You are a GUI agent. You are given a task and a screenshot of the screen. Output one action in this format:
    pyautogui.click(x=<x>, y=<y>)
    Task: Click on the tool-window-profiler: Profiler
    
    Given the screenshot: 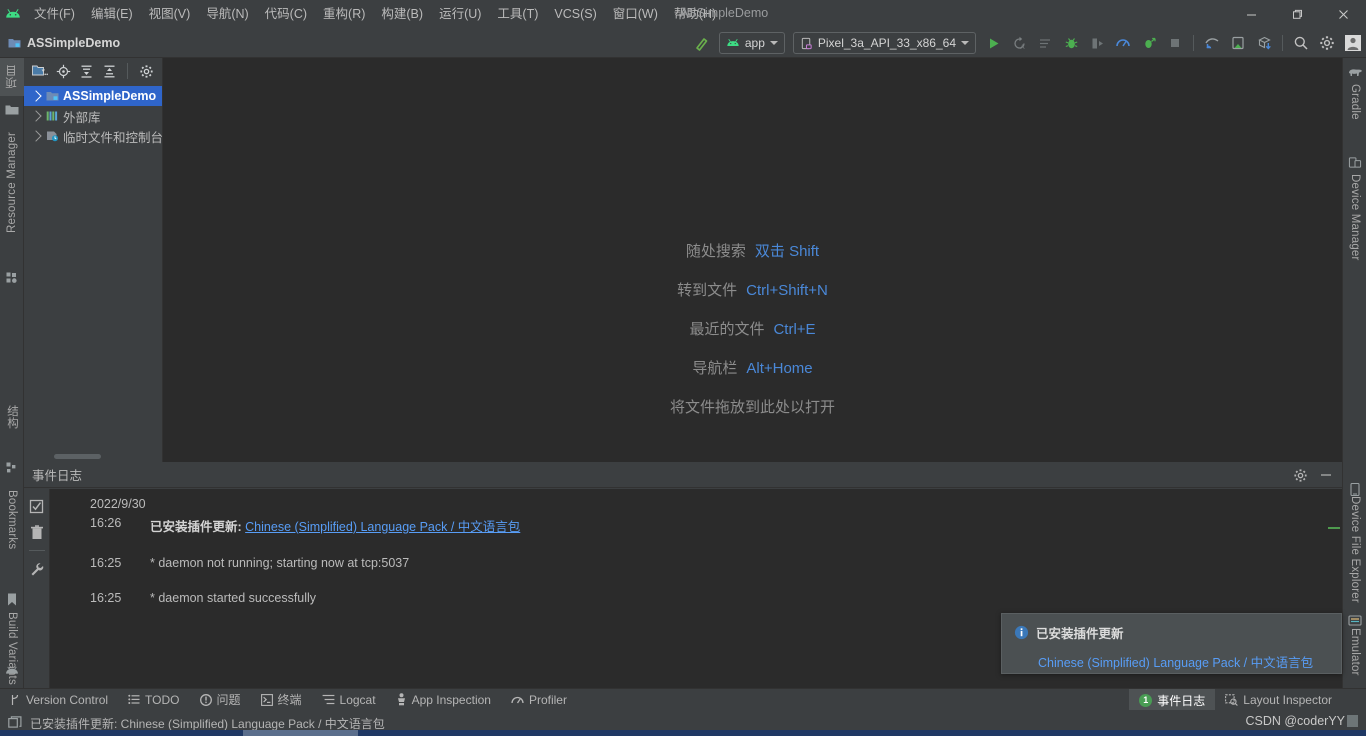 What is the action you would take?
    pyautogui.click(x=539, y=700)
    